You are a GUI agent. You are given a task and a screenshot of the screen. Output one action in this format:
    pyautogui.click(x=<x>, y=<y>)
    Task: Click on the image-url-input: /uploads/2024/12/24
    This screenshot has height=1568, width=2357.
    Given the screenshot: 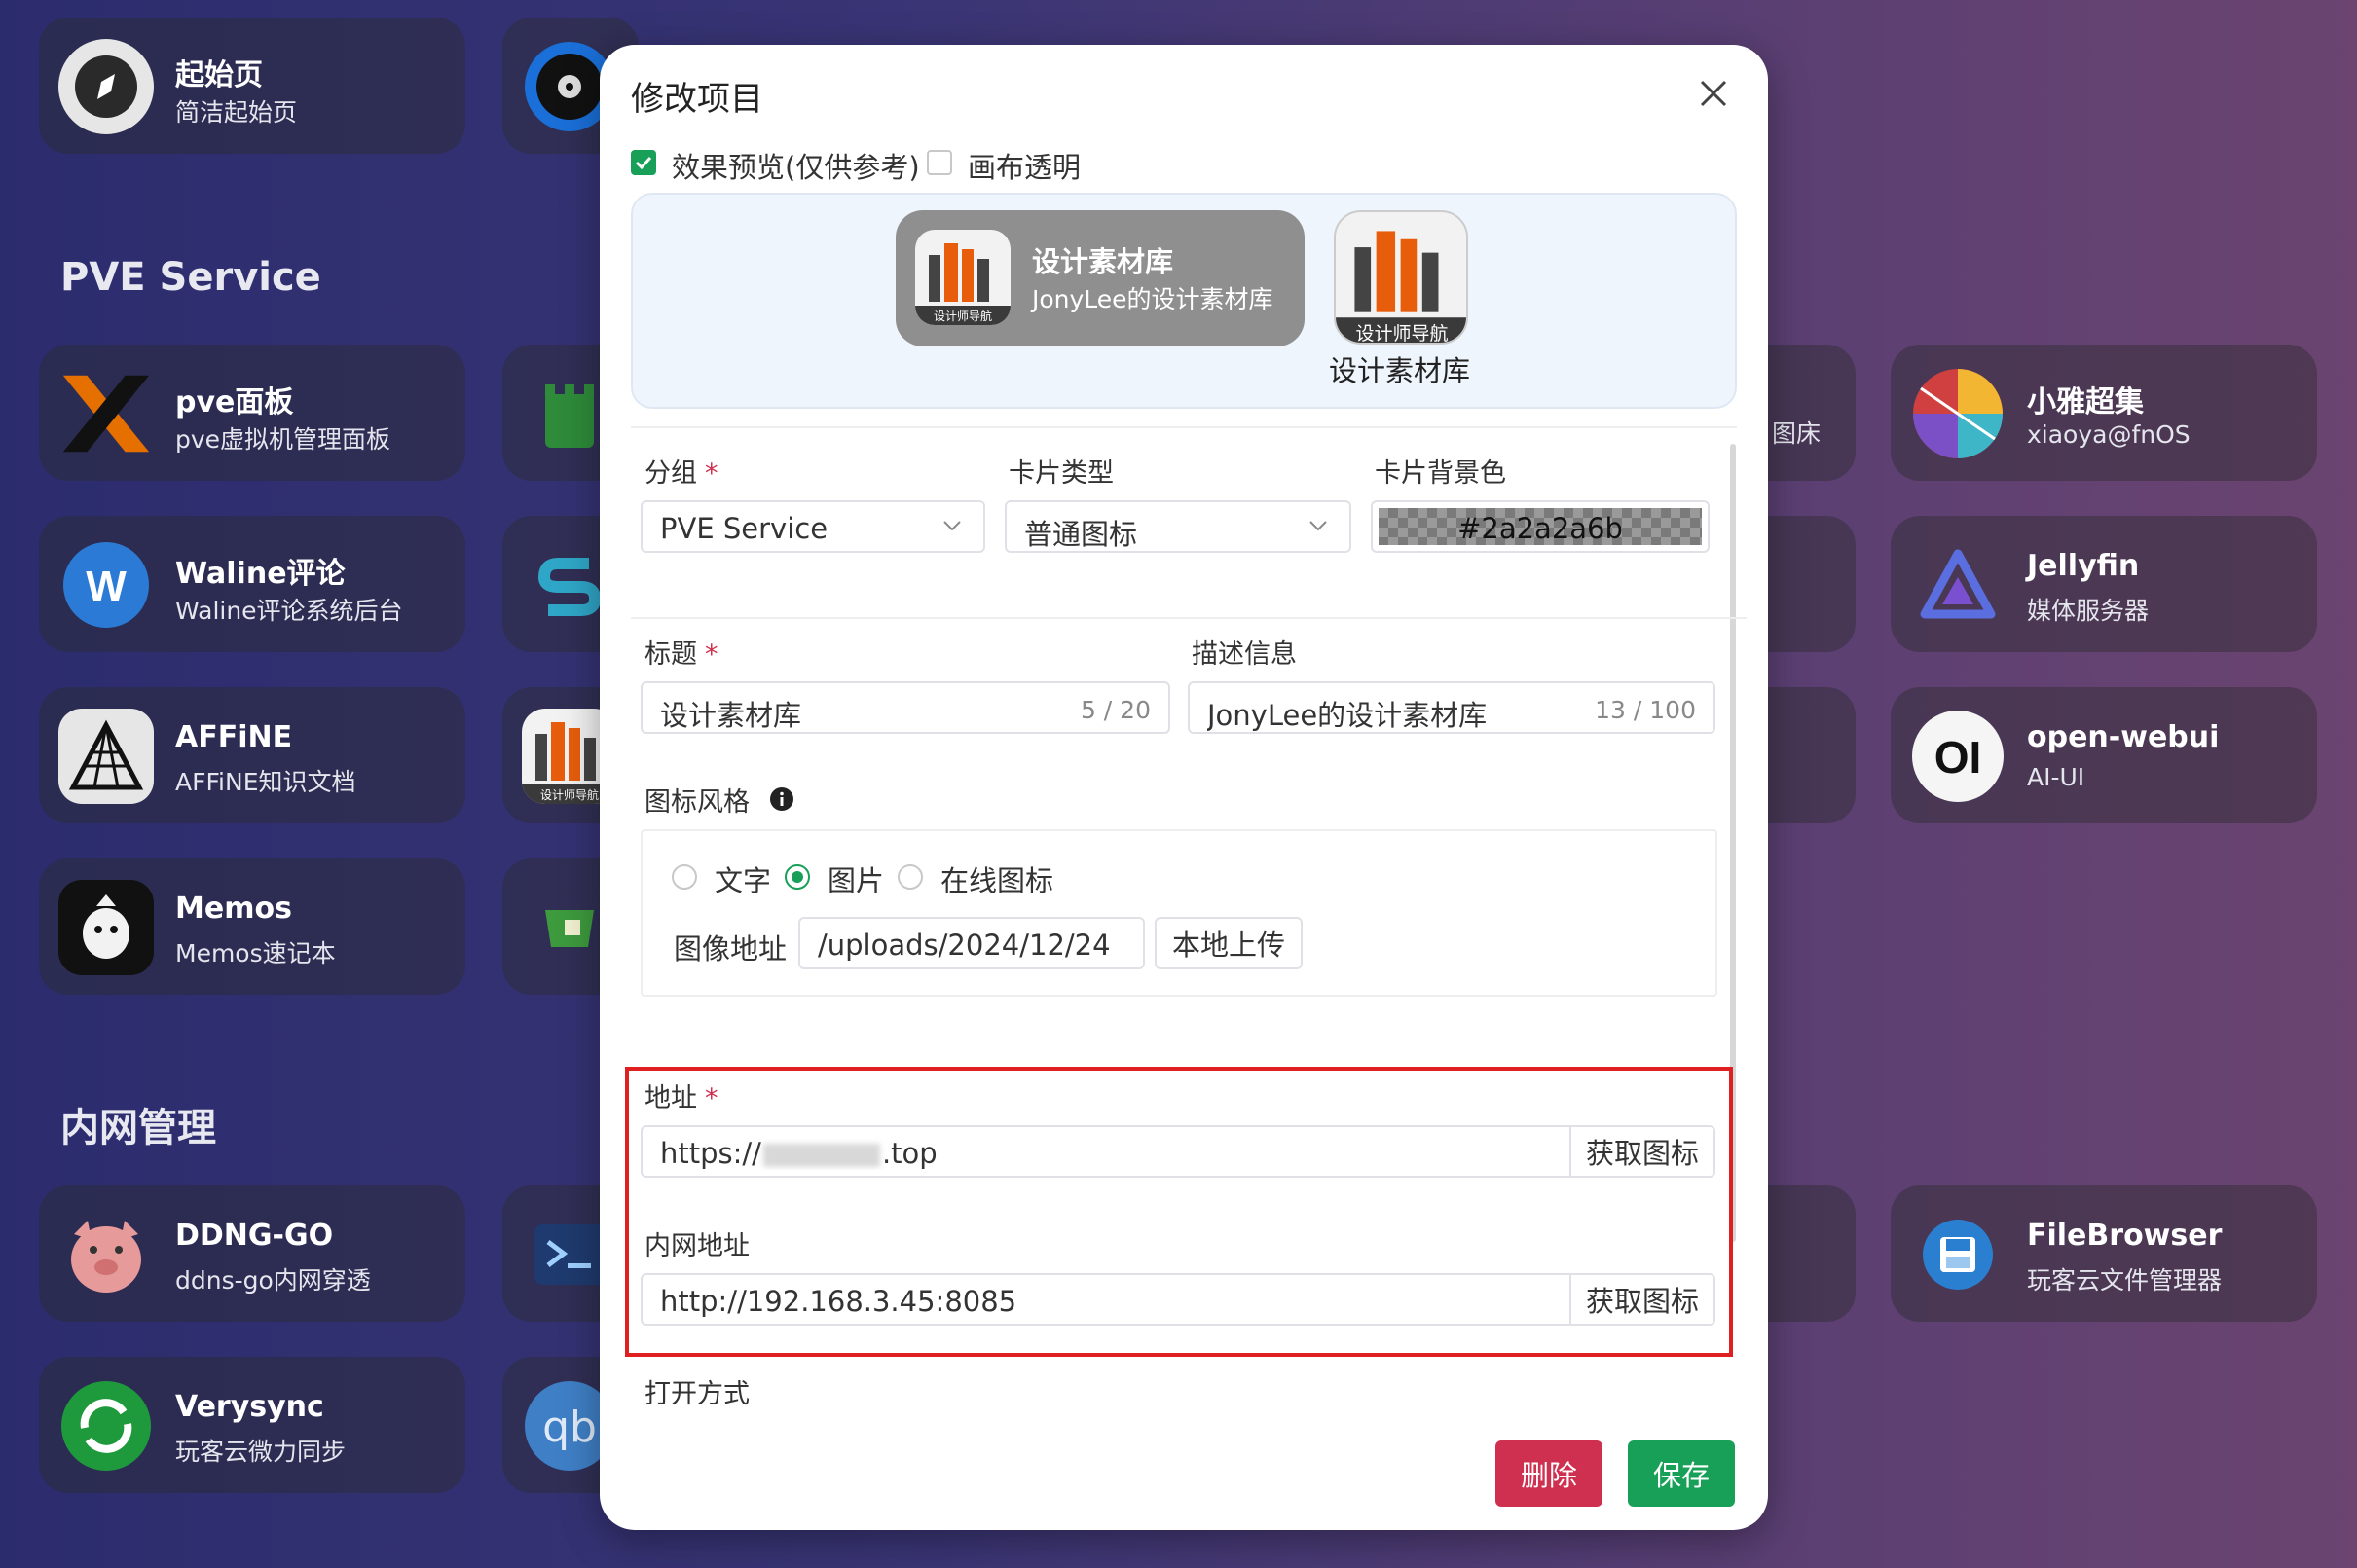 What is the action you would take?
    pyautogui.click(x=971, y=943)
    